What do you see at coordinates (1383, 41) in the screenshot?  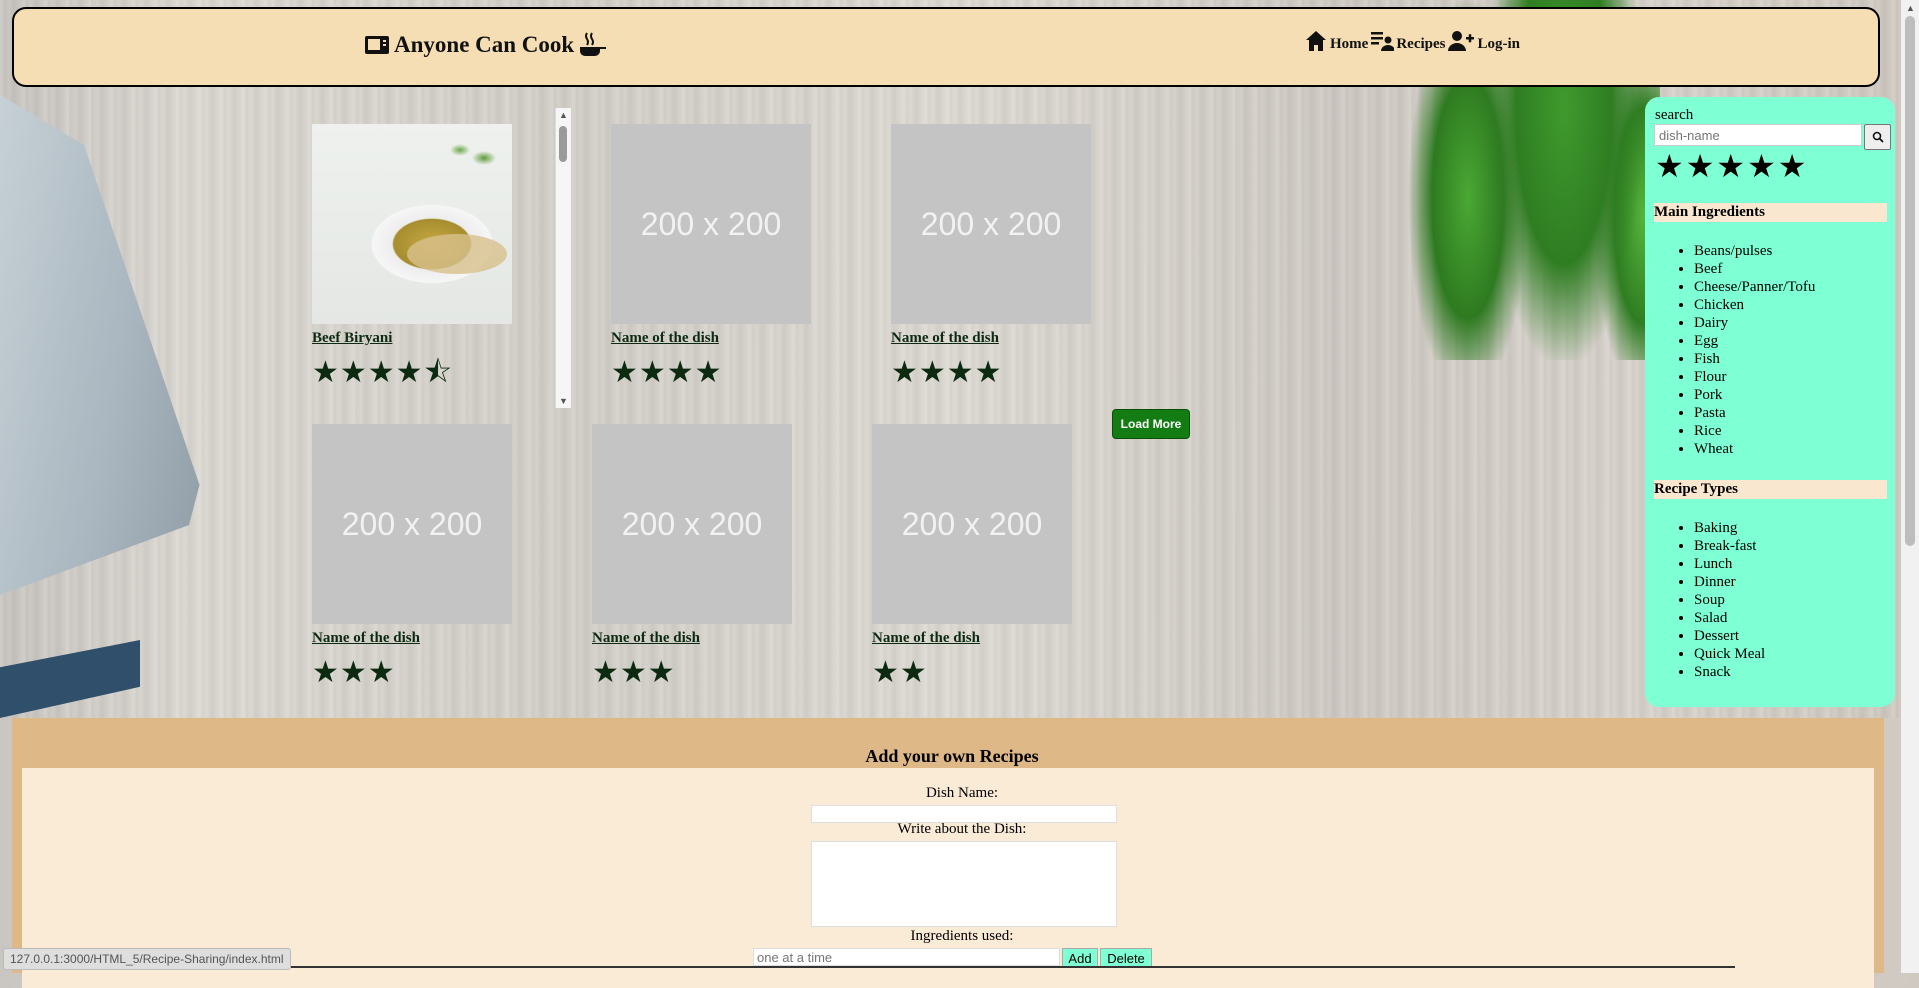 I see `recipes-icon` at bounding box center [1383, 41].